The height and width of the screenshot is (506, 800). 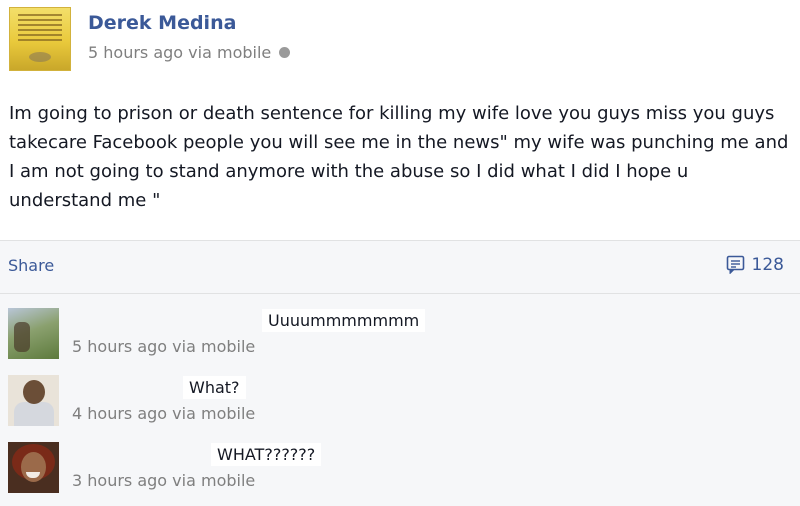 I want to click on share-link: Share, so click(x=31, y=265).